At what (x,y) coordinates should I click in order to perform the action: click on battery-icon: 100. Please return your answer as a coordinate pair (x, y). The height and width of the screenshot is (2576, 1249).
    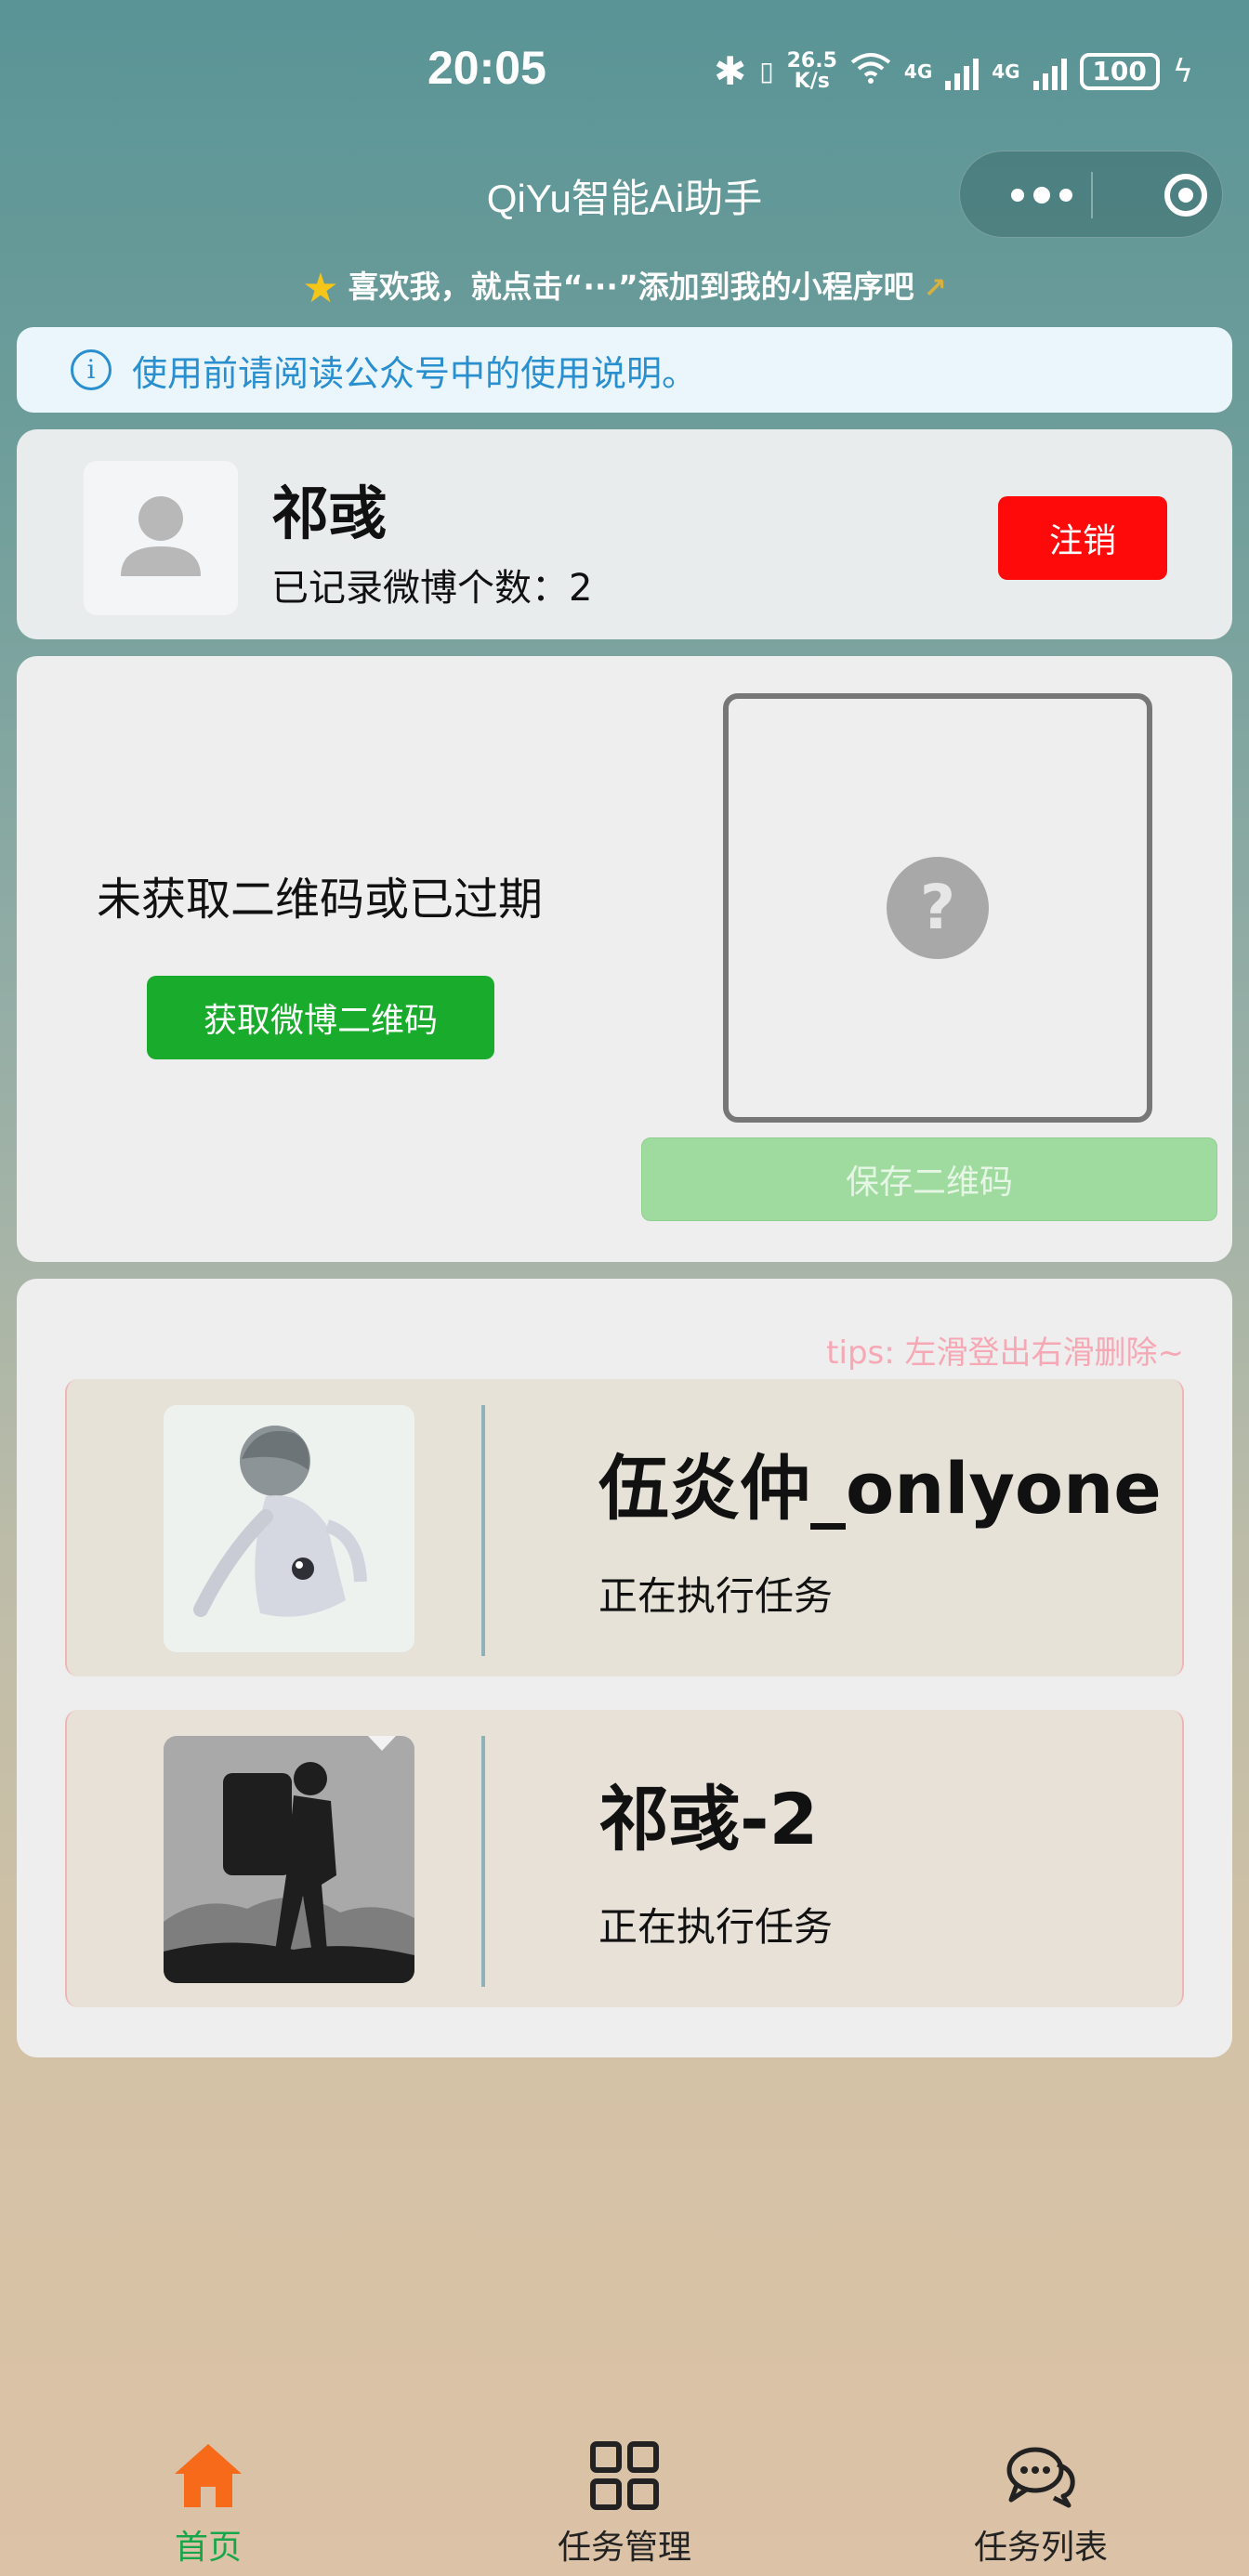
    Looking at the image, I should click on (1119, 71).